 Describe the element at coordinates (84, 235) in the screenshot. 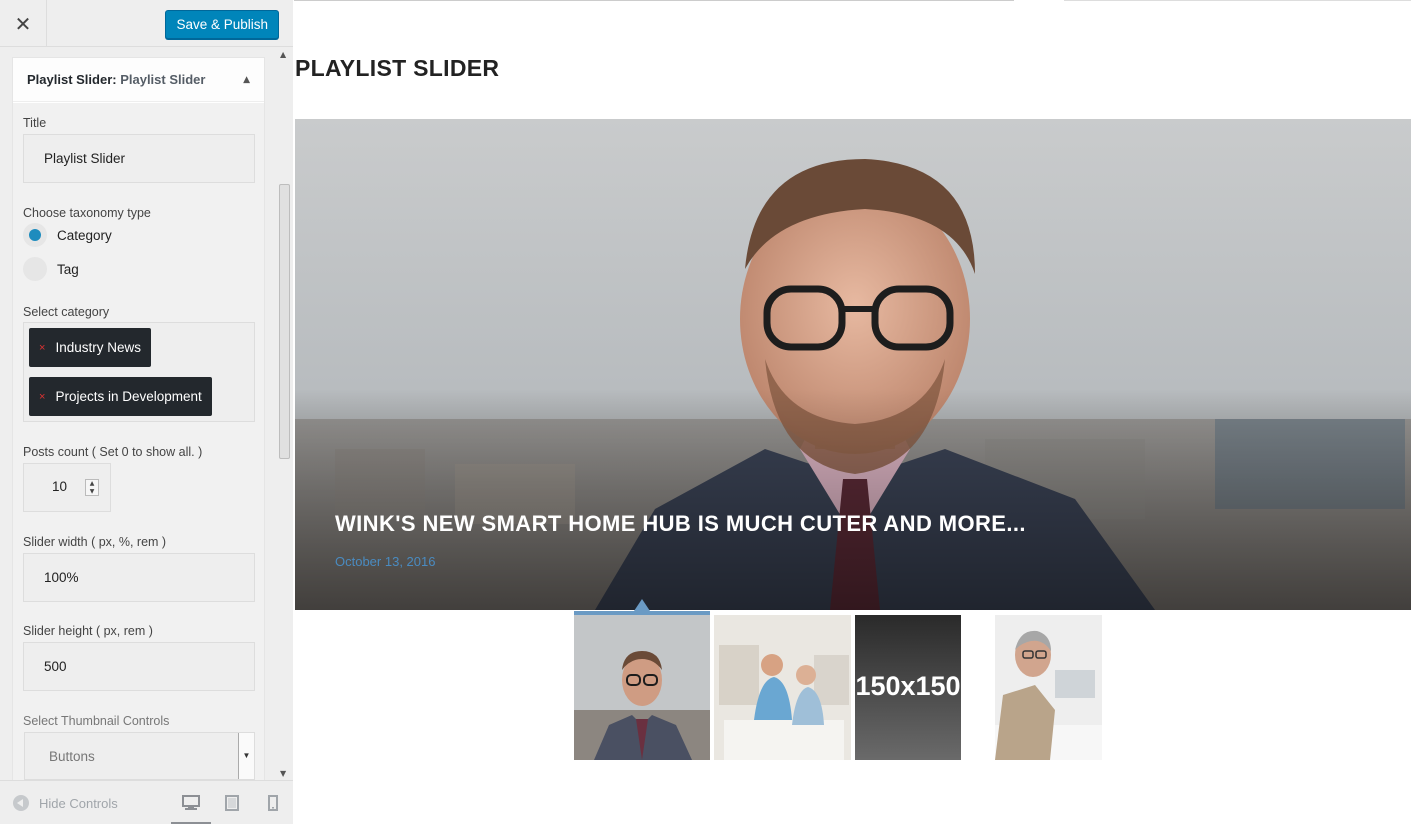

I see `category-radio-label: Category` at that location.